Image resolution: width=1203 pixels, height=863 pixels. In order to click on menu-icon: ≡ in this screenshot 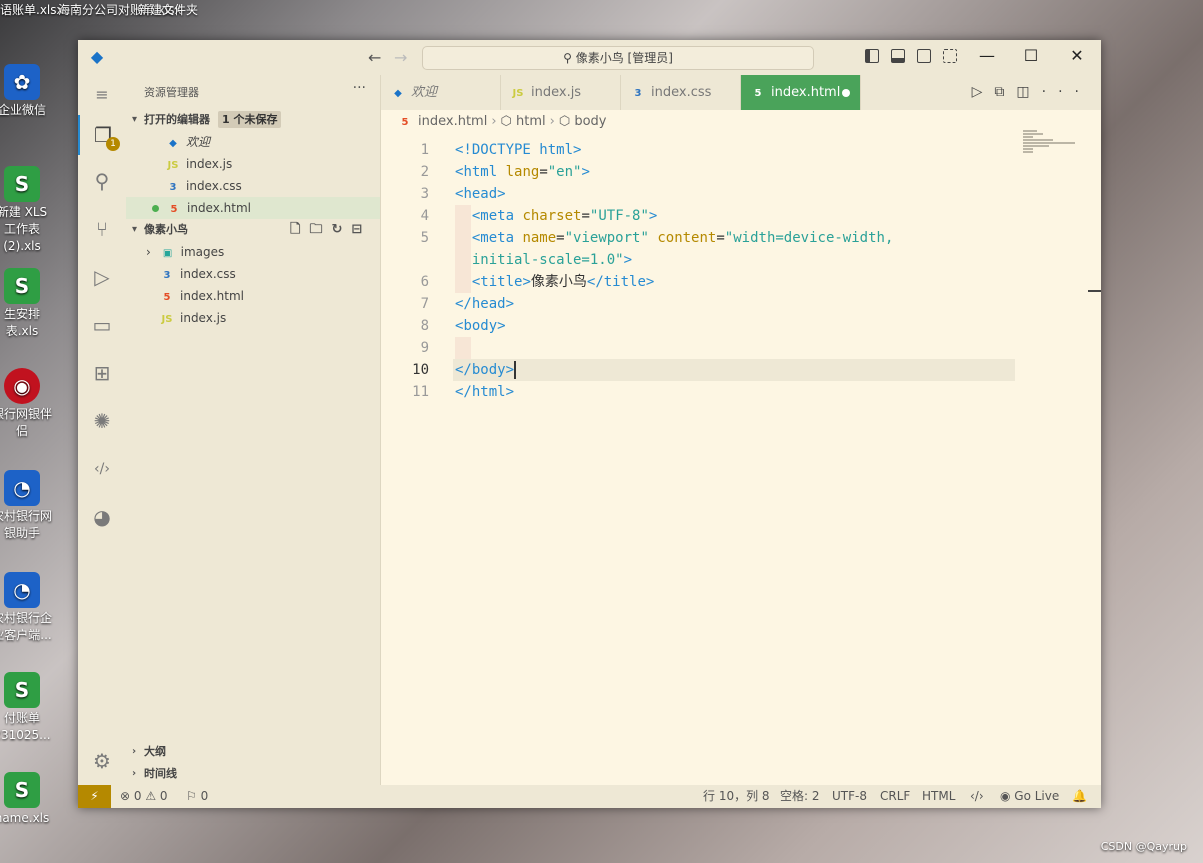, I will do `click(102, 95)`.